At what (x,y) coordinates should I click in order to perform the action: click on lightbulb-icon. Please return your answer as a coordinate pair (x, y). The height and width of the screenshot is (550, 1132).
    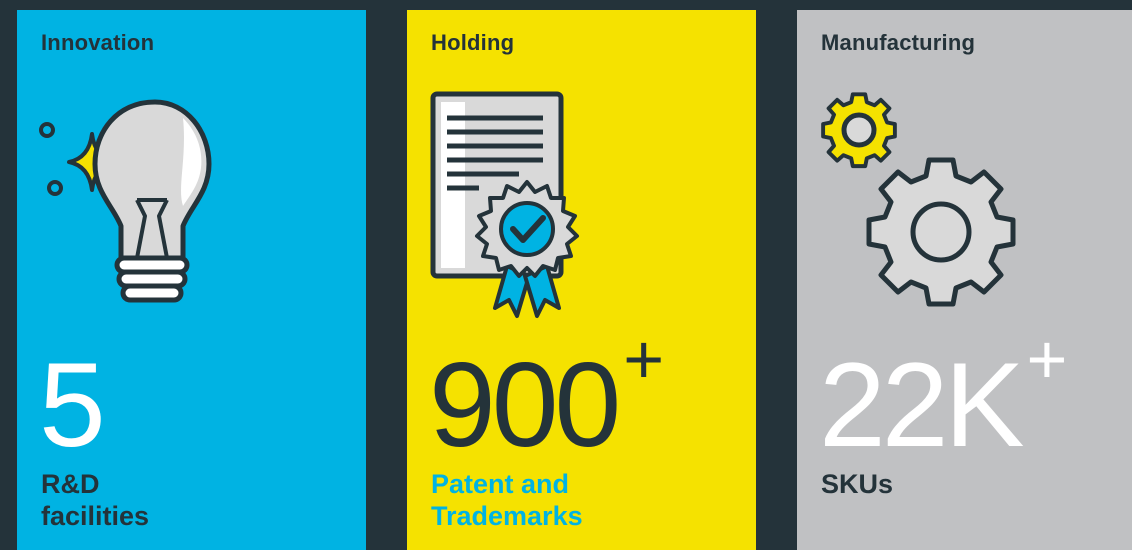
    Looking at the image, I should click on (137, 208).